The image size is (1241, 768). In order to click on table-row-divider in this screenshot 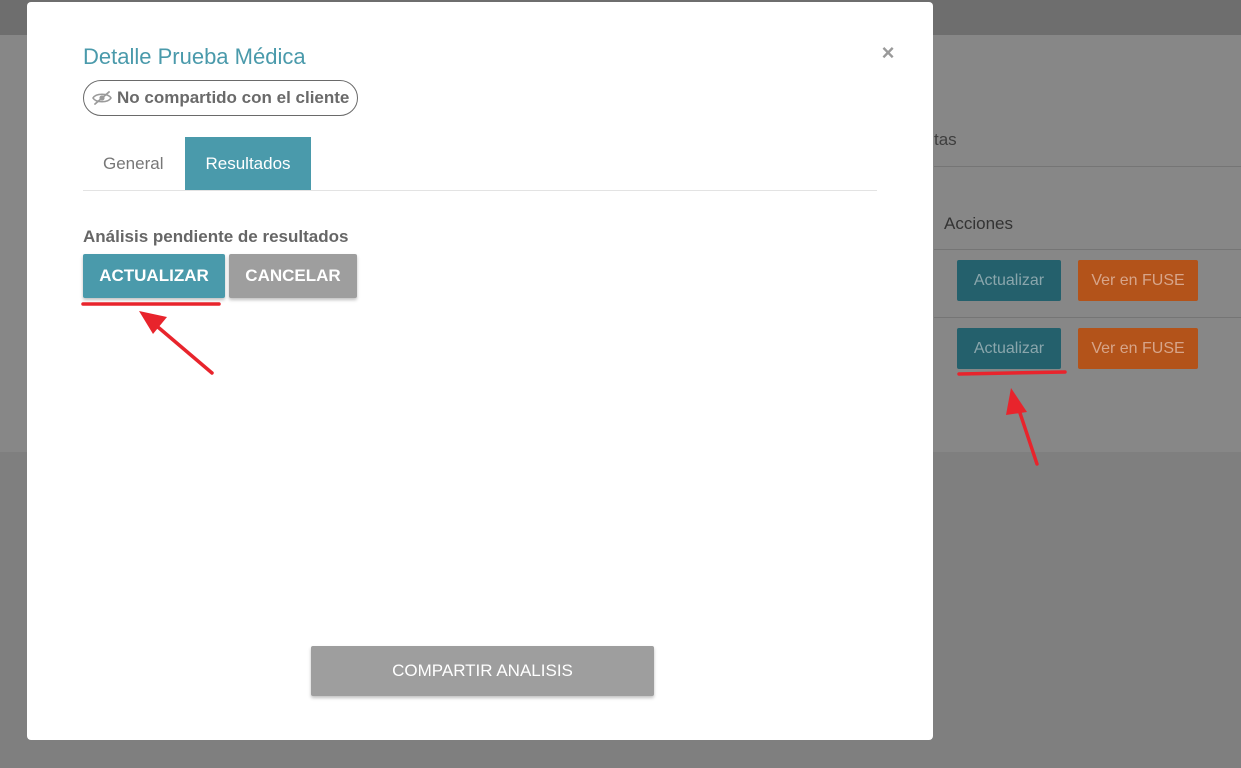, I will do `click(1087, 317)`.